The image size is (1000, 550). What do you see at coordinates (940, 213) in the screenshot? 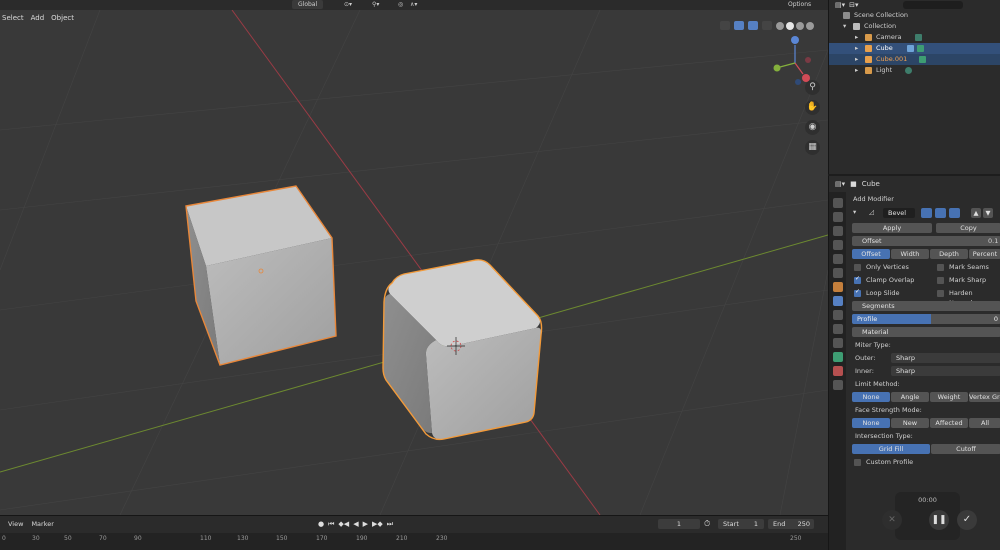
I see `viewport-toggle-icon` at bounding box center [940, 213].